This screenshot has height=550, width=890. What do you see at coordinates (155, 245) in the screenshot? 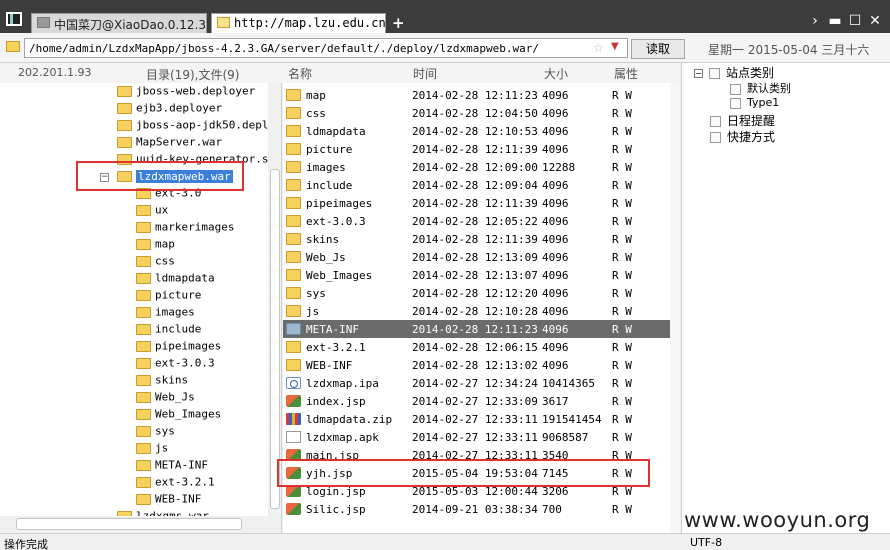
I see `tree-item: map` at bounding box center [155, 245].